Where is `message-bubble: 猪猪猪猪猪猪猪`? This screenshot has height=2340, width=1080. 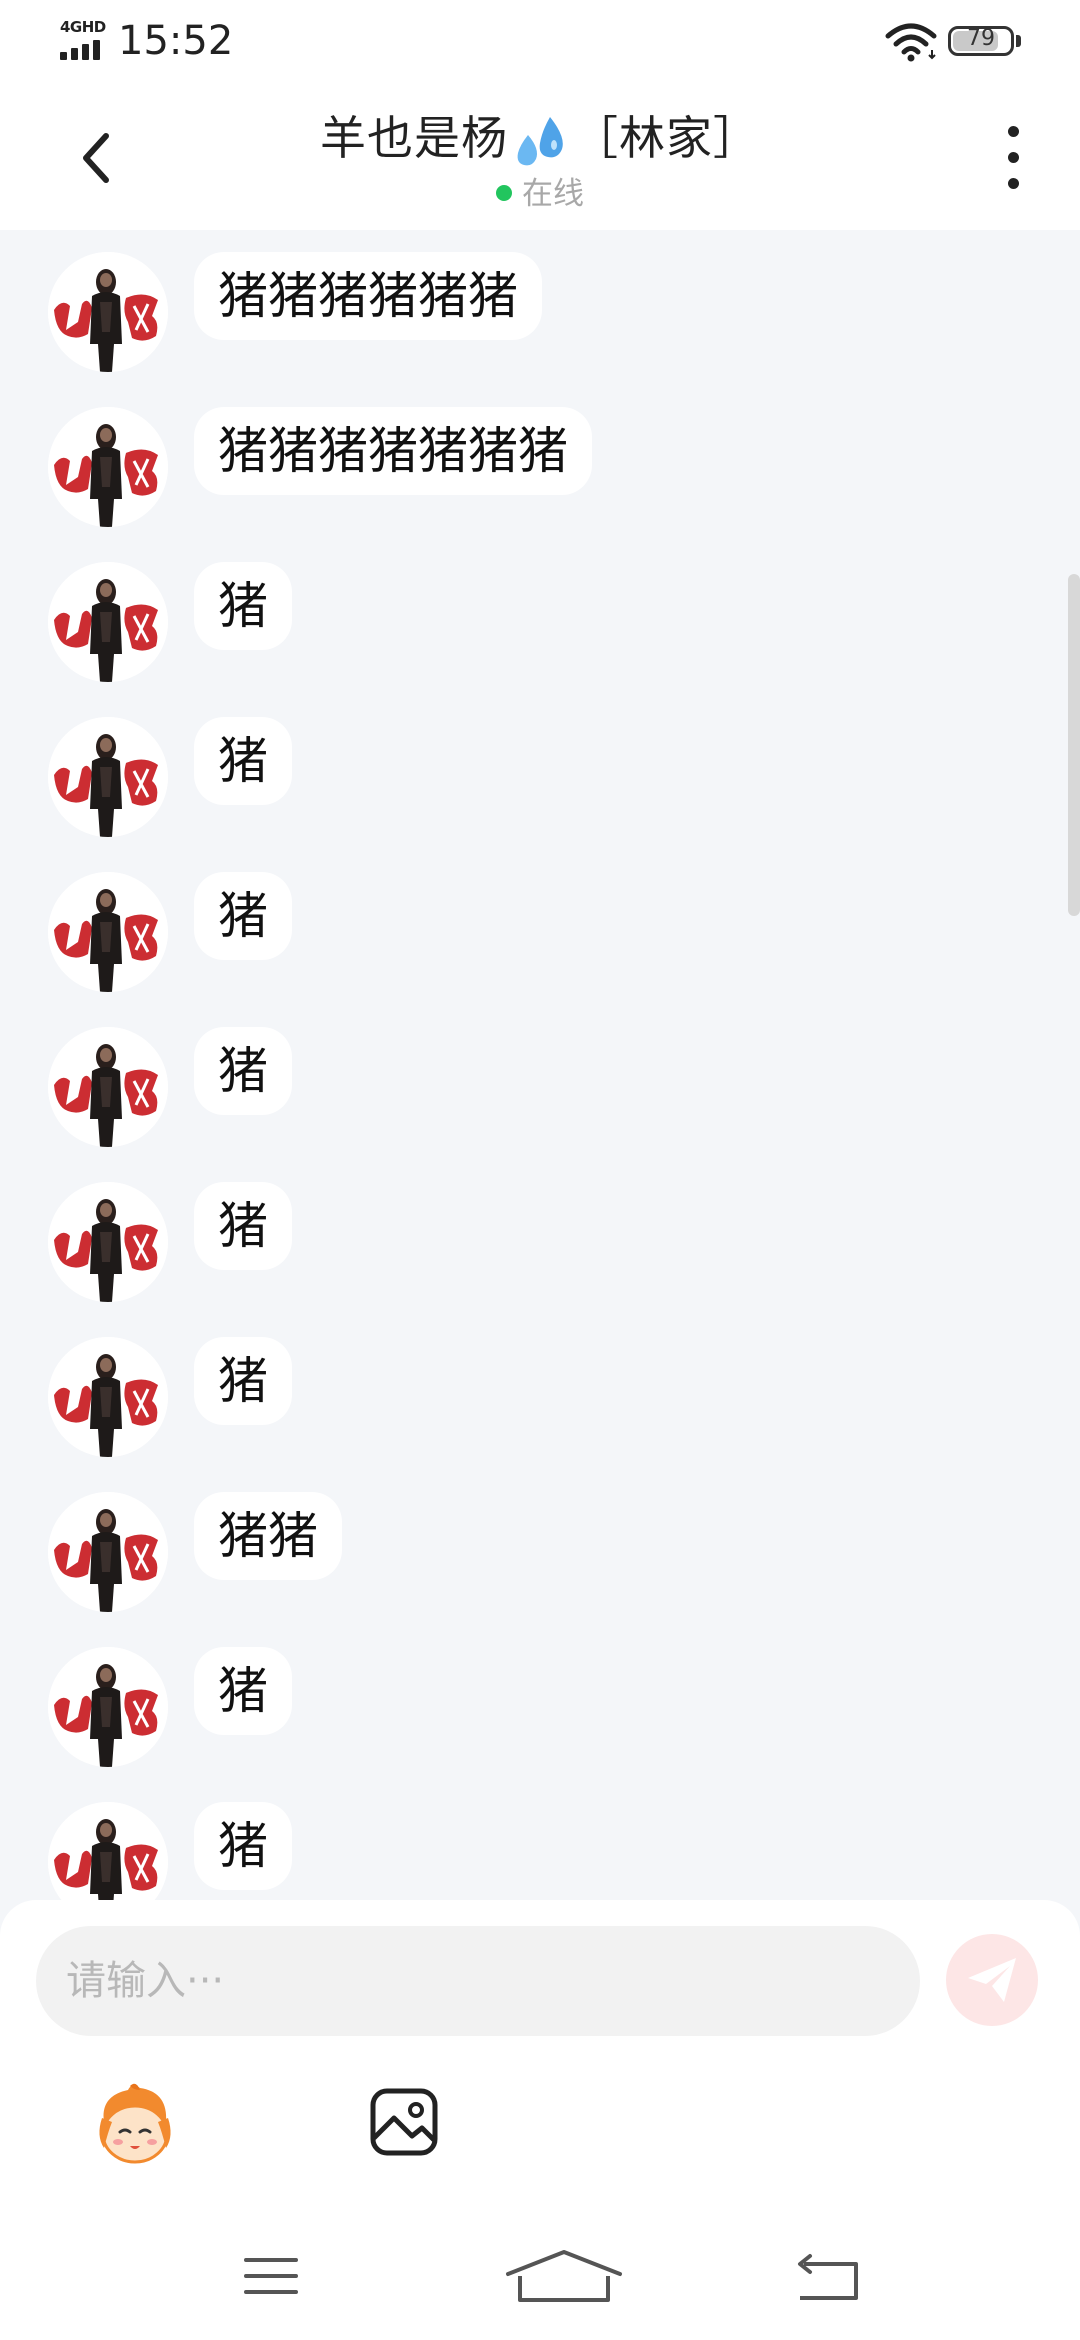
message-bubble: 猪猪猪猪猪猪猪 is located at coordinates (393, 451).